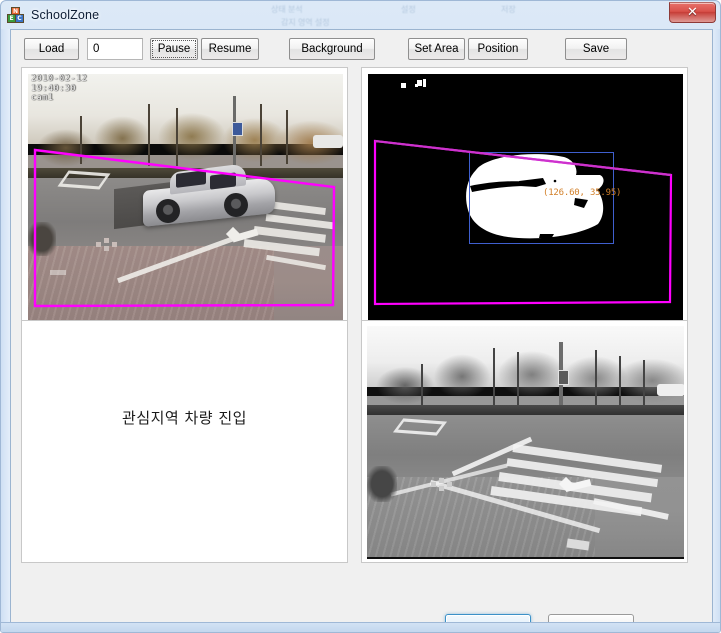 The width and height of the screenshot is (721, 633). I want to click on gps-coordinate-label: (126.60, 35.95), so click(582, 193).